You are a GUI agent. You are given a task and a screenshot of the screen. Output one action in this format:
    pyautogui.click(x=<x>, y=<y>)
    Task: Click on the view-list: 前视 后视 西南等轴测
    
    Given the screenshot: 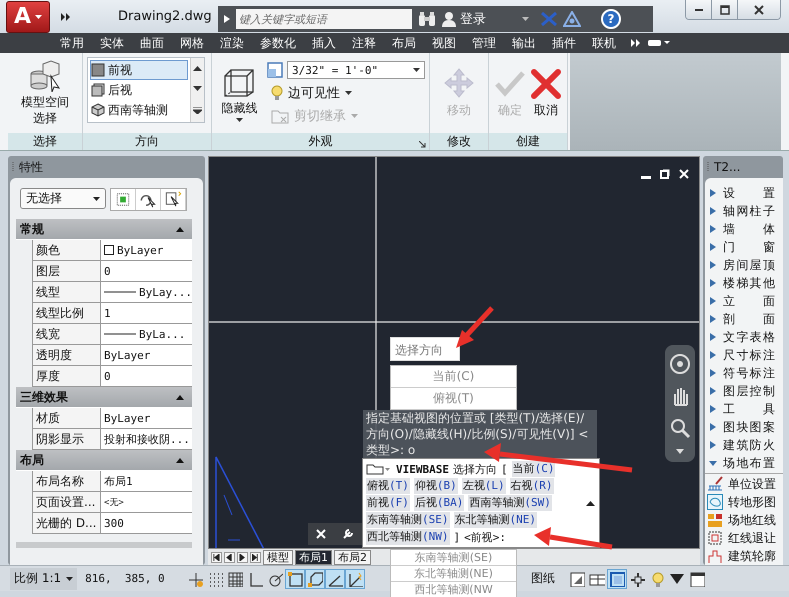 What is the action you would take?
    pyautogui.click(x=146, y=90)
    